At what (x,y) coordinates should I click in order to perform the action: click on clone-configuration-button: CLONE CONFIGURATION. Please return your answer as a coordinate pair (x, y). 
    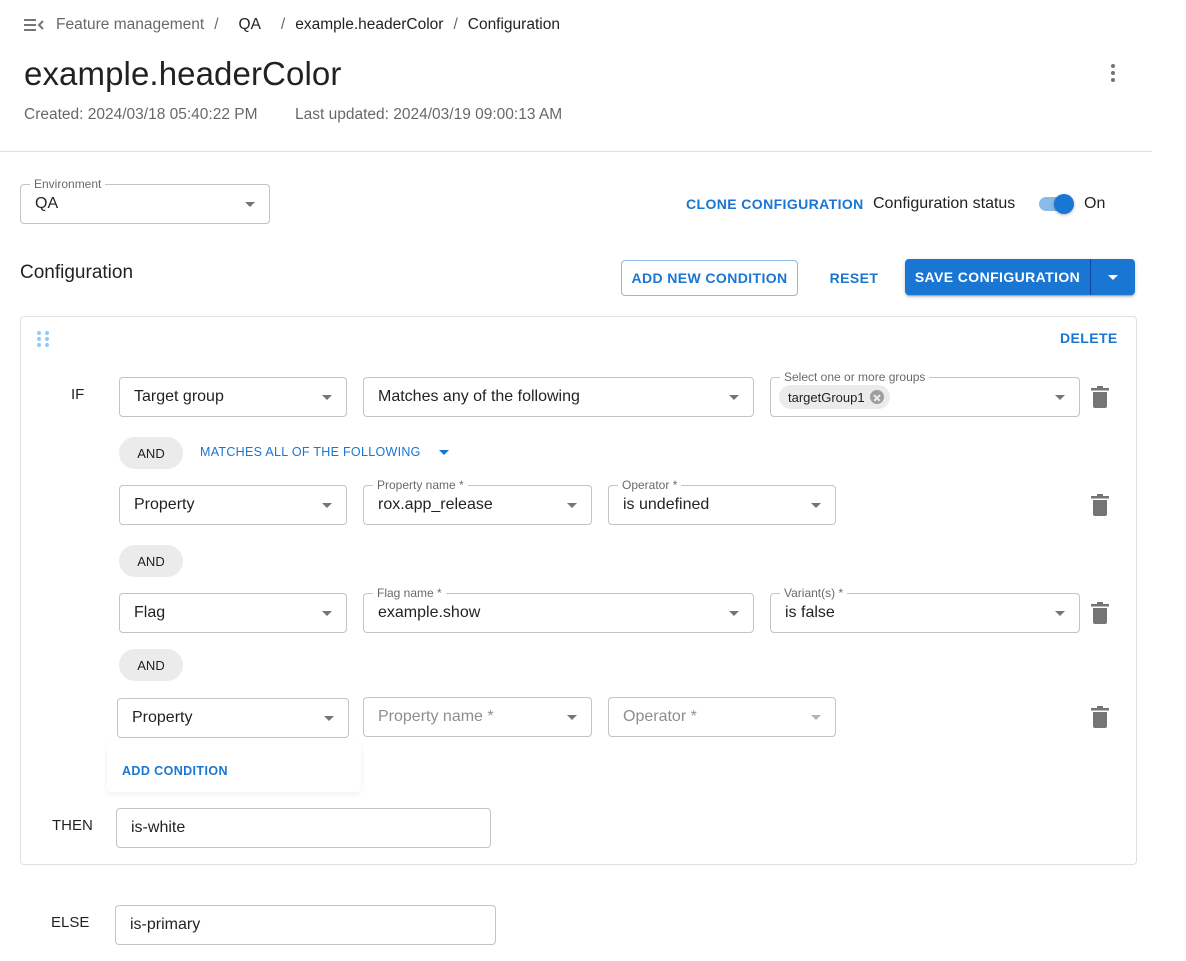
    Looking at the image, I should click on (775, 204).